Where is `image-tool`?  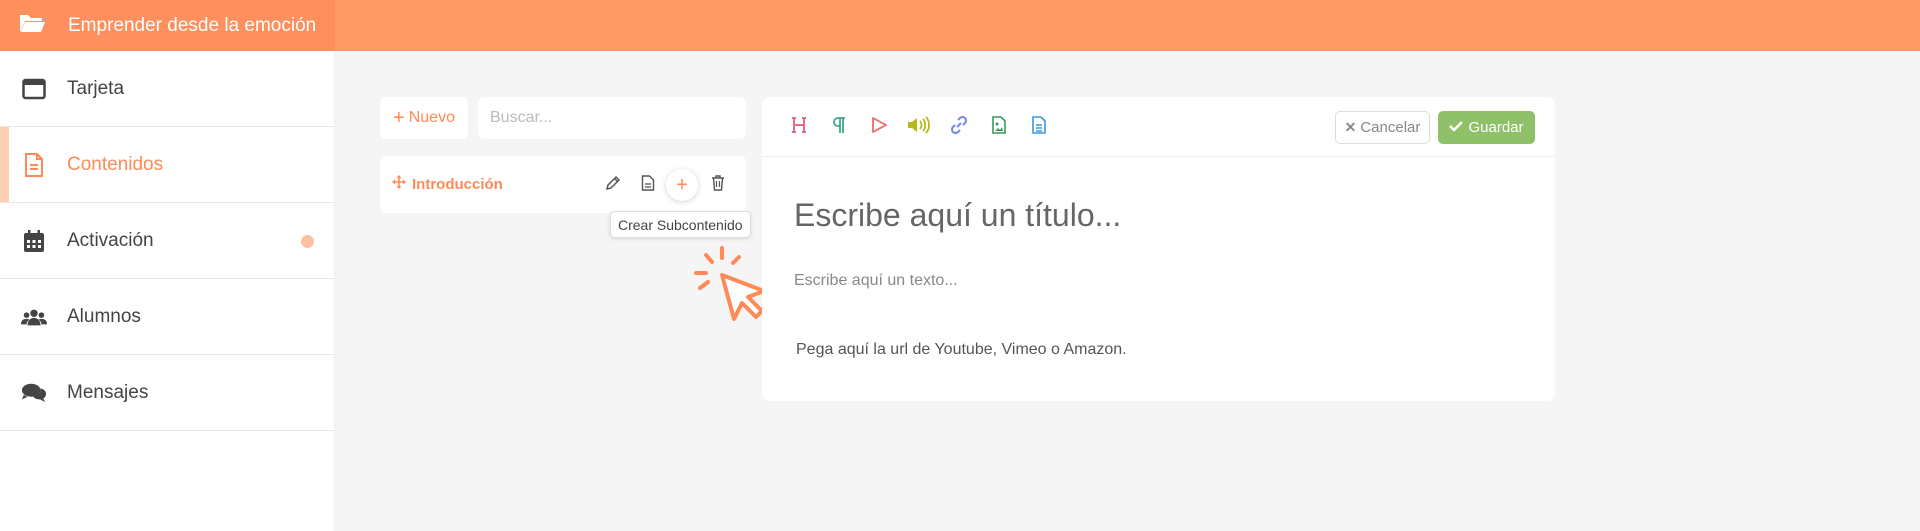
image-tool is located at coordinates (999, 127).